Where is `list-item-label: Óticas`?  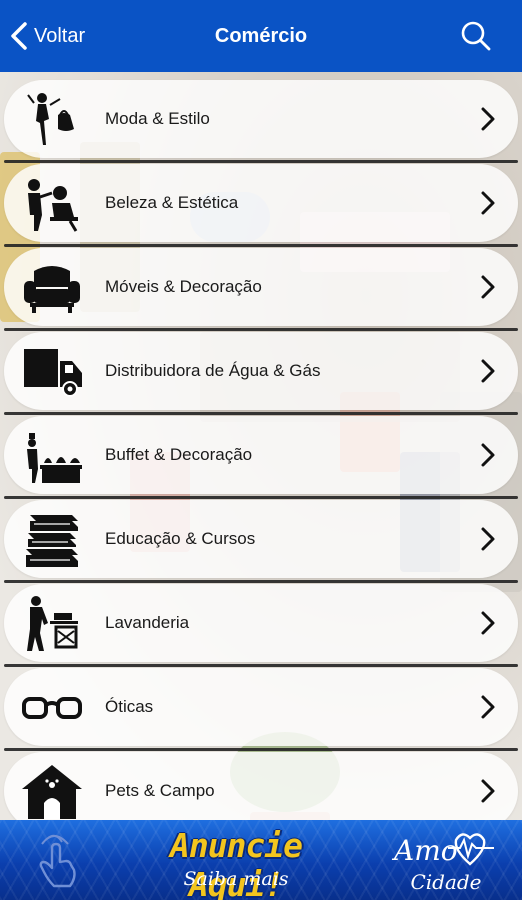 list-item-label: Óticas is located at coordinates (129, 706).